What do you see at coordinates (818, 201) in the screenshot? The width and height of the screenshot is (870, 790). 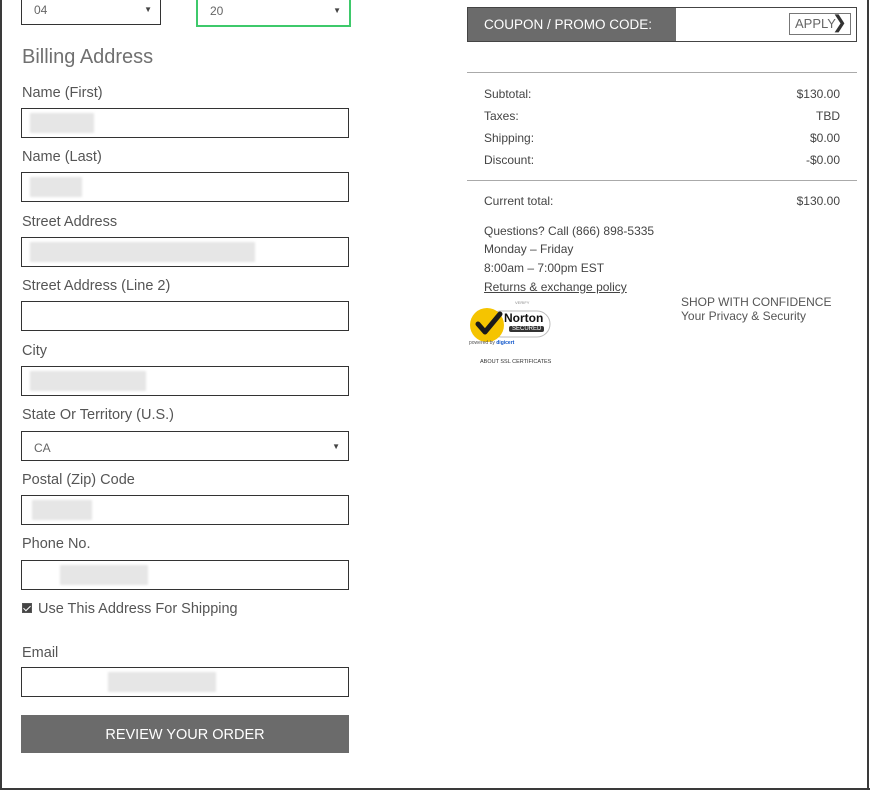 I see `total-value: $130.00` at bounding box center [818, 201].